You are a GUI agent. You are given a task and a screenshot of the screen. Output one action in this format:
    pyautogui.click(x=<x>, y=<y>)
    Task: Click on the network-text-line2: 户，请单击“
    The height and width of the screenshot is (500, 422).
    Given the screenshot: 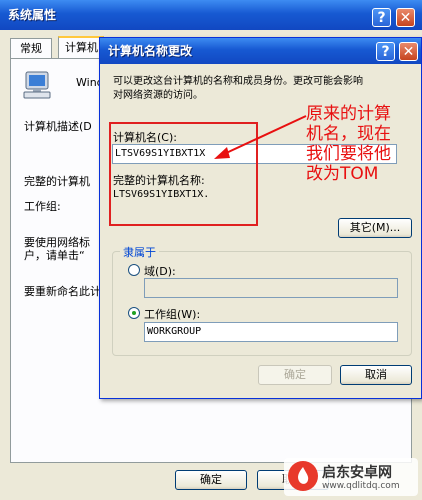 What is the action you would take?
    pyautogui.click(x=54, y=255)
    